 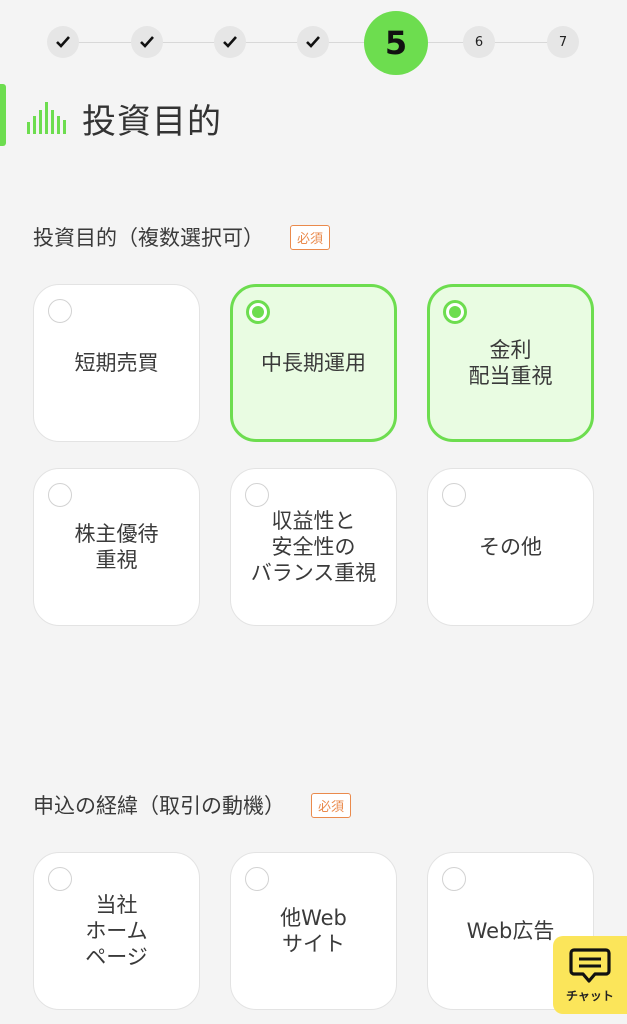 I want to click on step-number: 6, so click(x=479, y=42).